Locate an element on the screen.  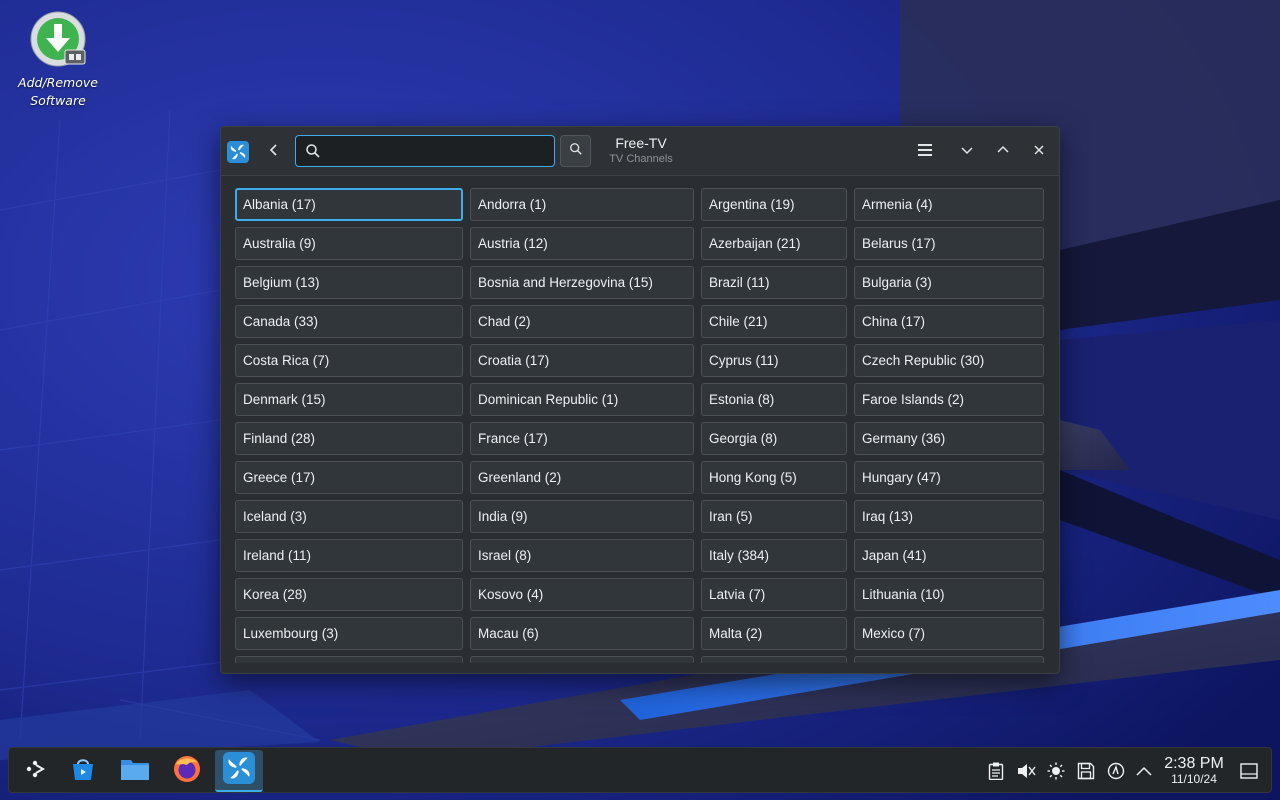
country-button: Albania (17) is located at coordinates (349, 204).